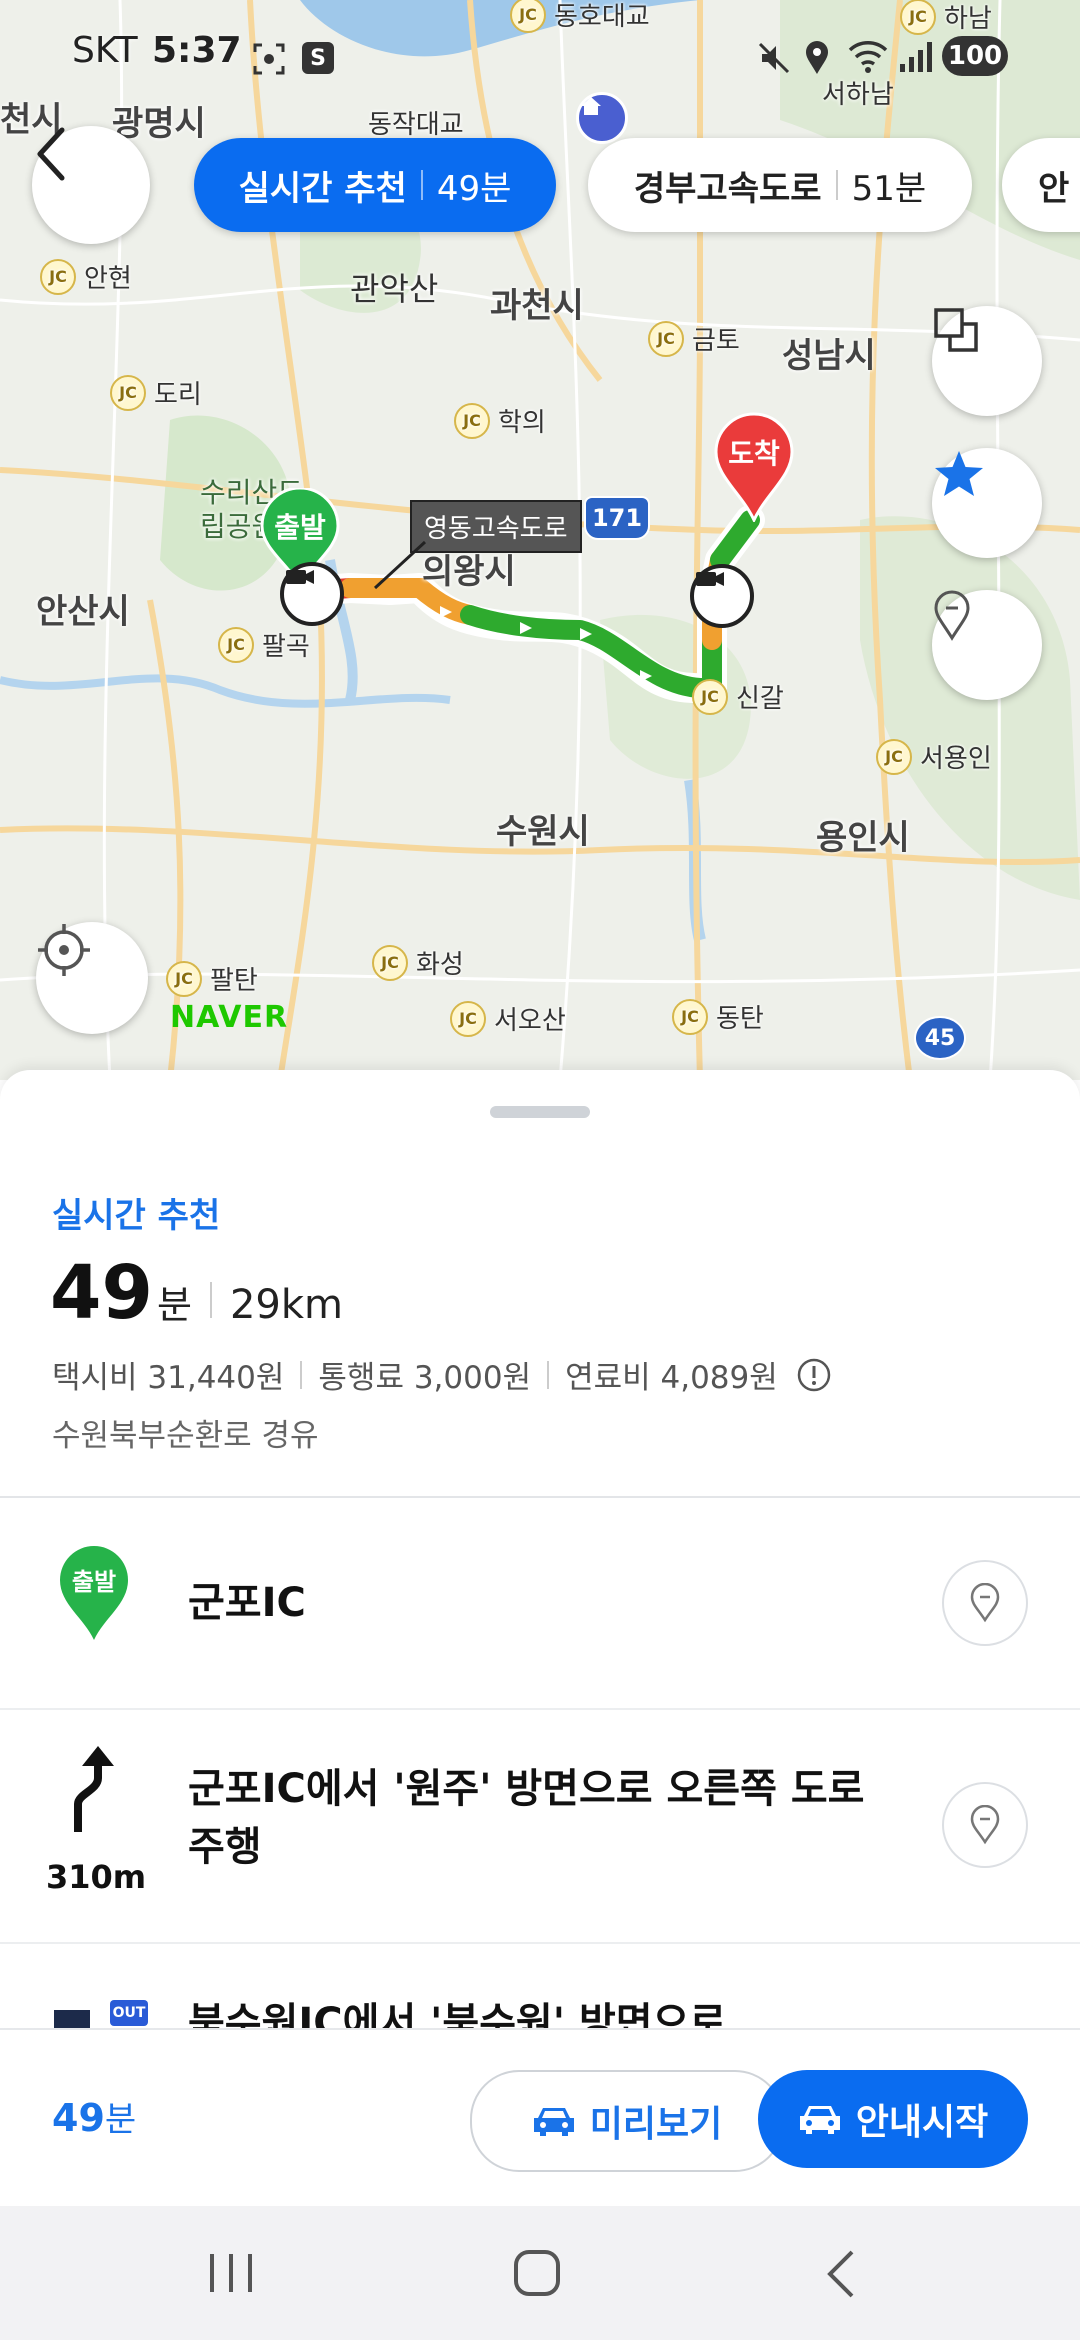 The image size is (1080, 2340). I want to click on crosshair-icon, so click(64, 950).